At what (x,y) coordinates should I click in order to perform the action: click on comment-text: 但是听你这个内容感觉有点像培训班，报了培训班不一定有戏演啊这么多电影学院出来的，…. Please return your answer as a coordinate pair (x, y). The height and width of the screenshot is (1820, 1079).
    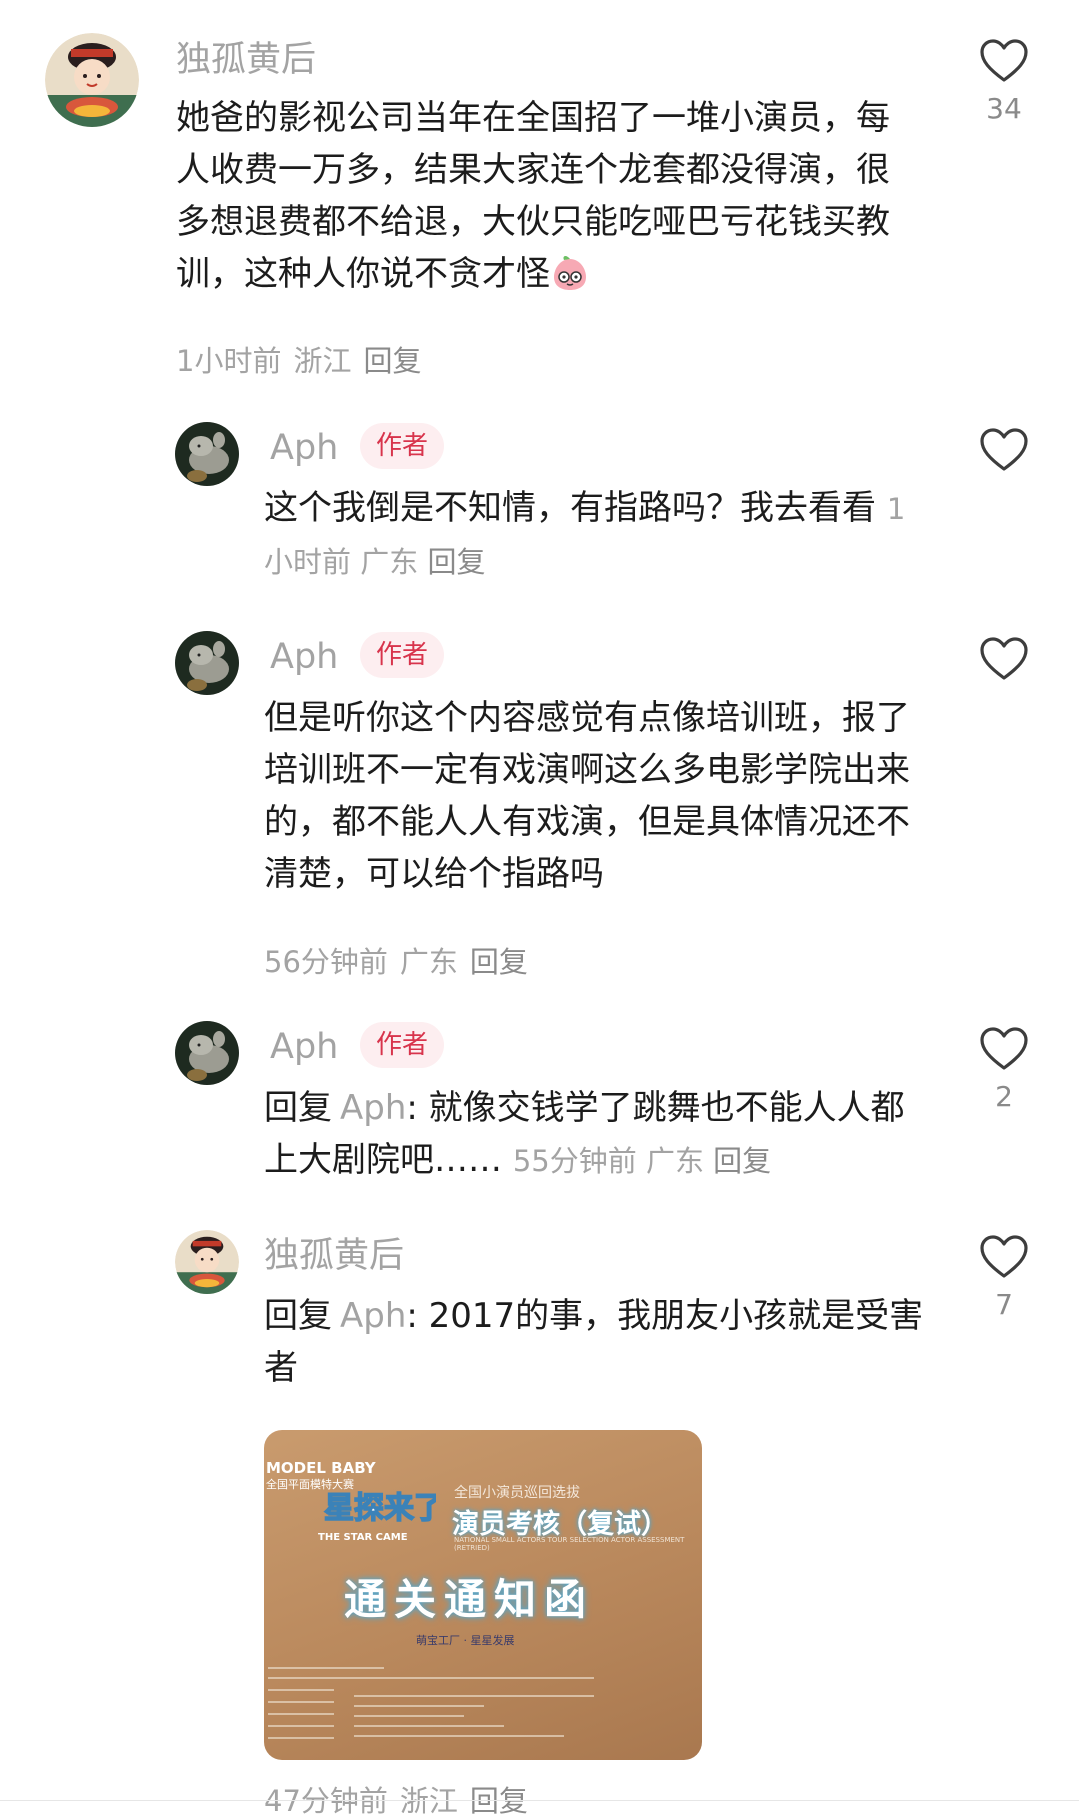
    Looking at the image, I should click on (587, 796).